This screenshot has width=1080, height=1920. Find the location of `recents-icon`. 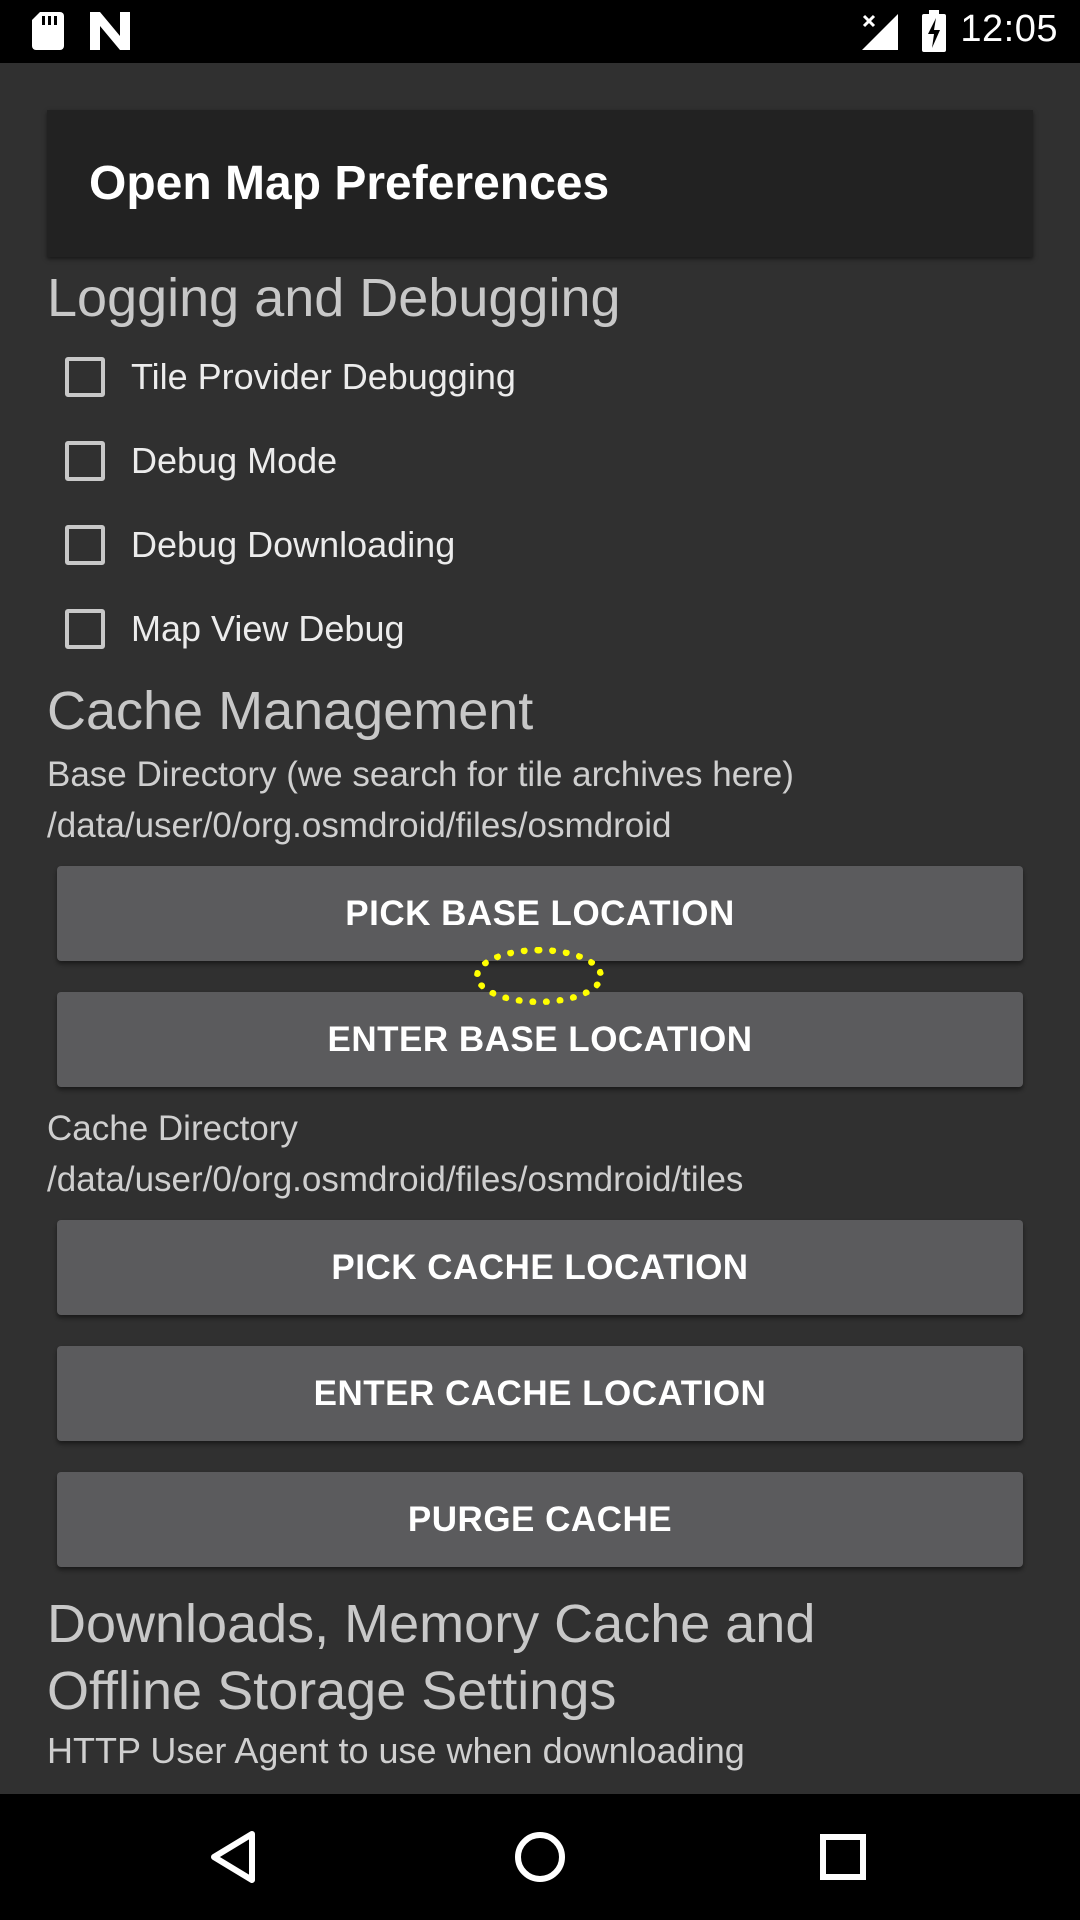

recents-icon is located at coordinates (843, 1857).